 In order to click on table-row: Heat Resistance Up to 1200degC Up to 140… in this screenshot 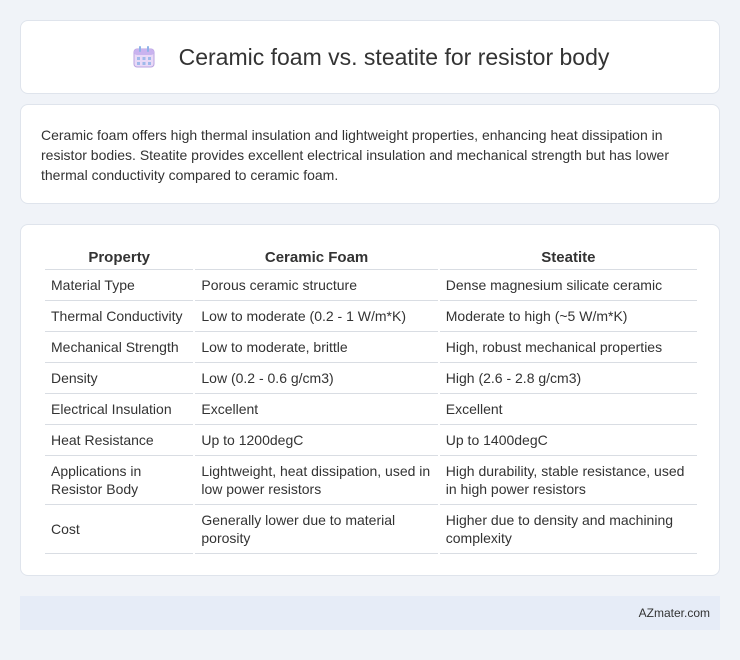, I will do `click(371, 440)`.